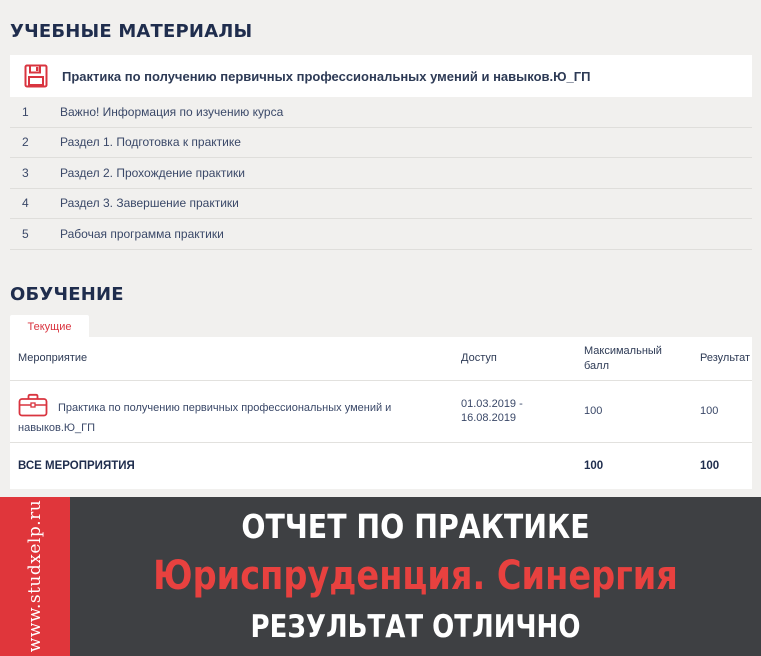 This screenshot has width=761, height=656. Describe the element at coordinates (415, 526) in the screenshot. I see `banner-heading: ОТЧЕТ ПО ПРАКТИКЕ` at that location.